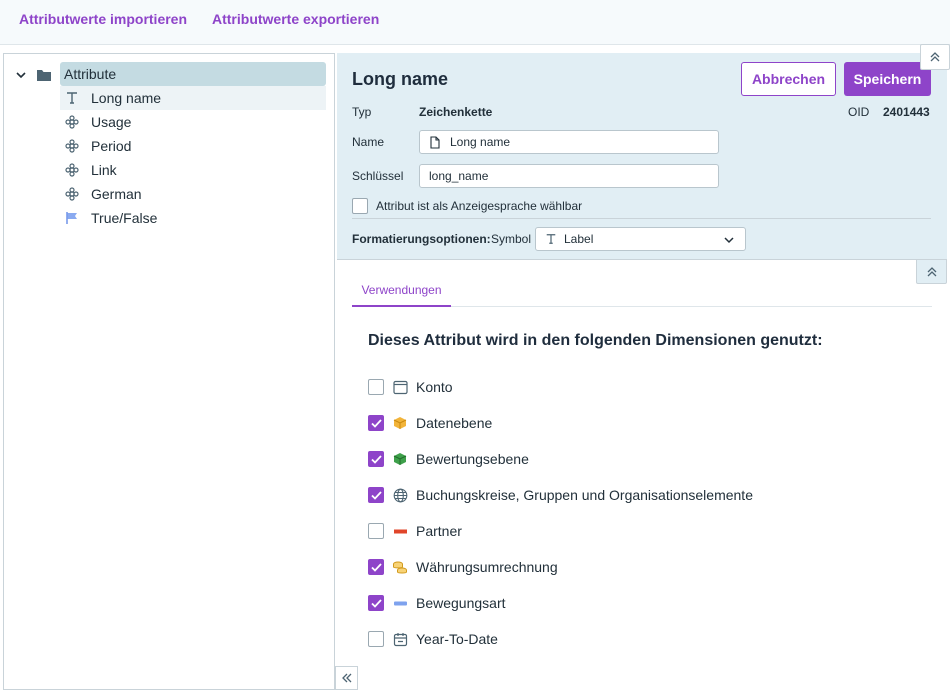  Describe the element at coordinates (295, 19) in the screenshot. I see `export-values-link: Attributwerte exportieren` at that location.